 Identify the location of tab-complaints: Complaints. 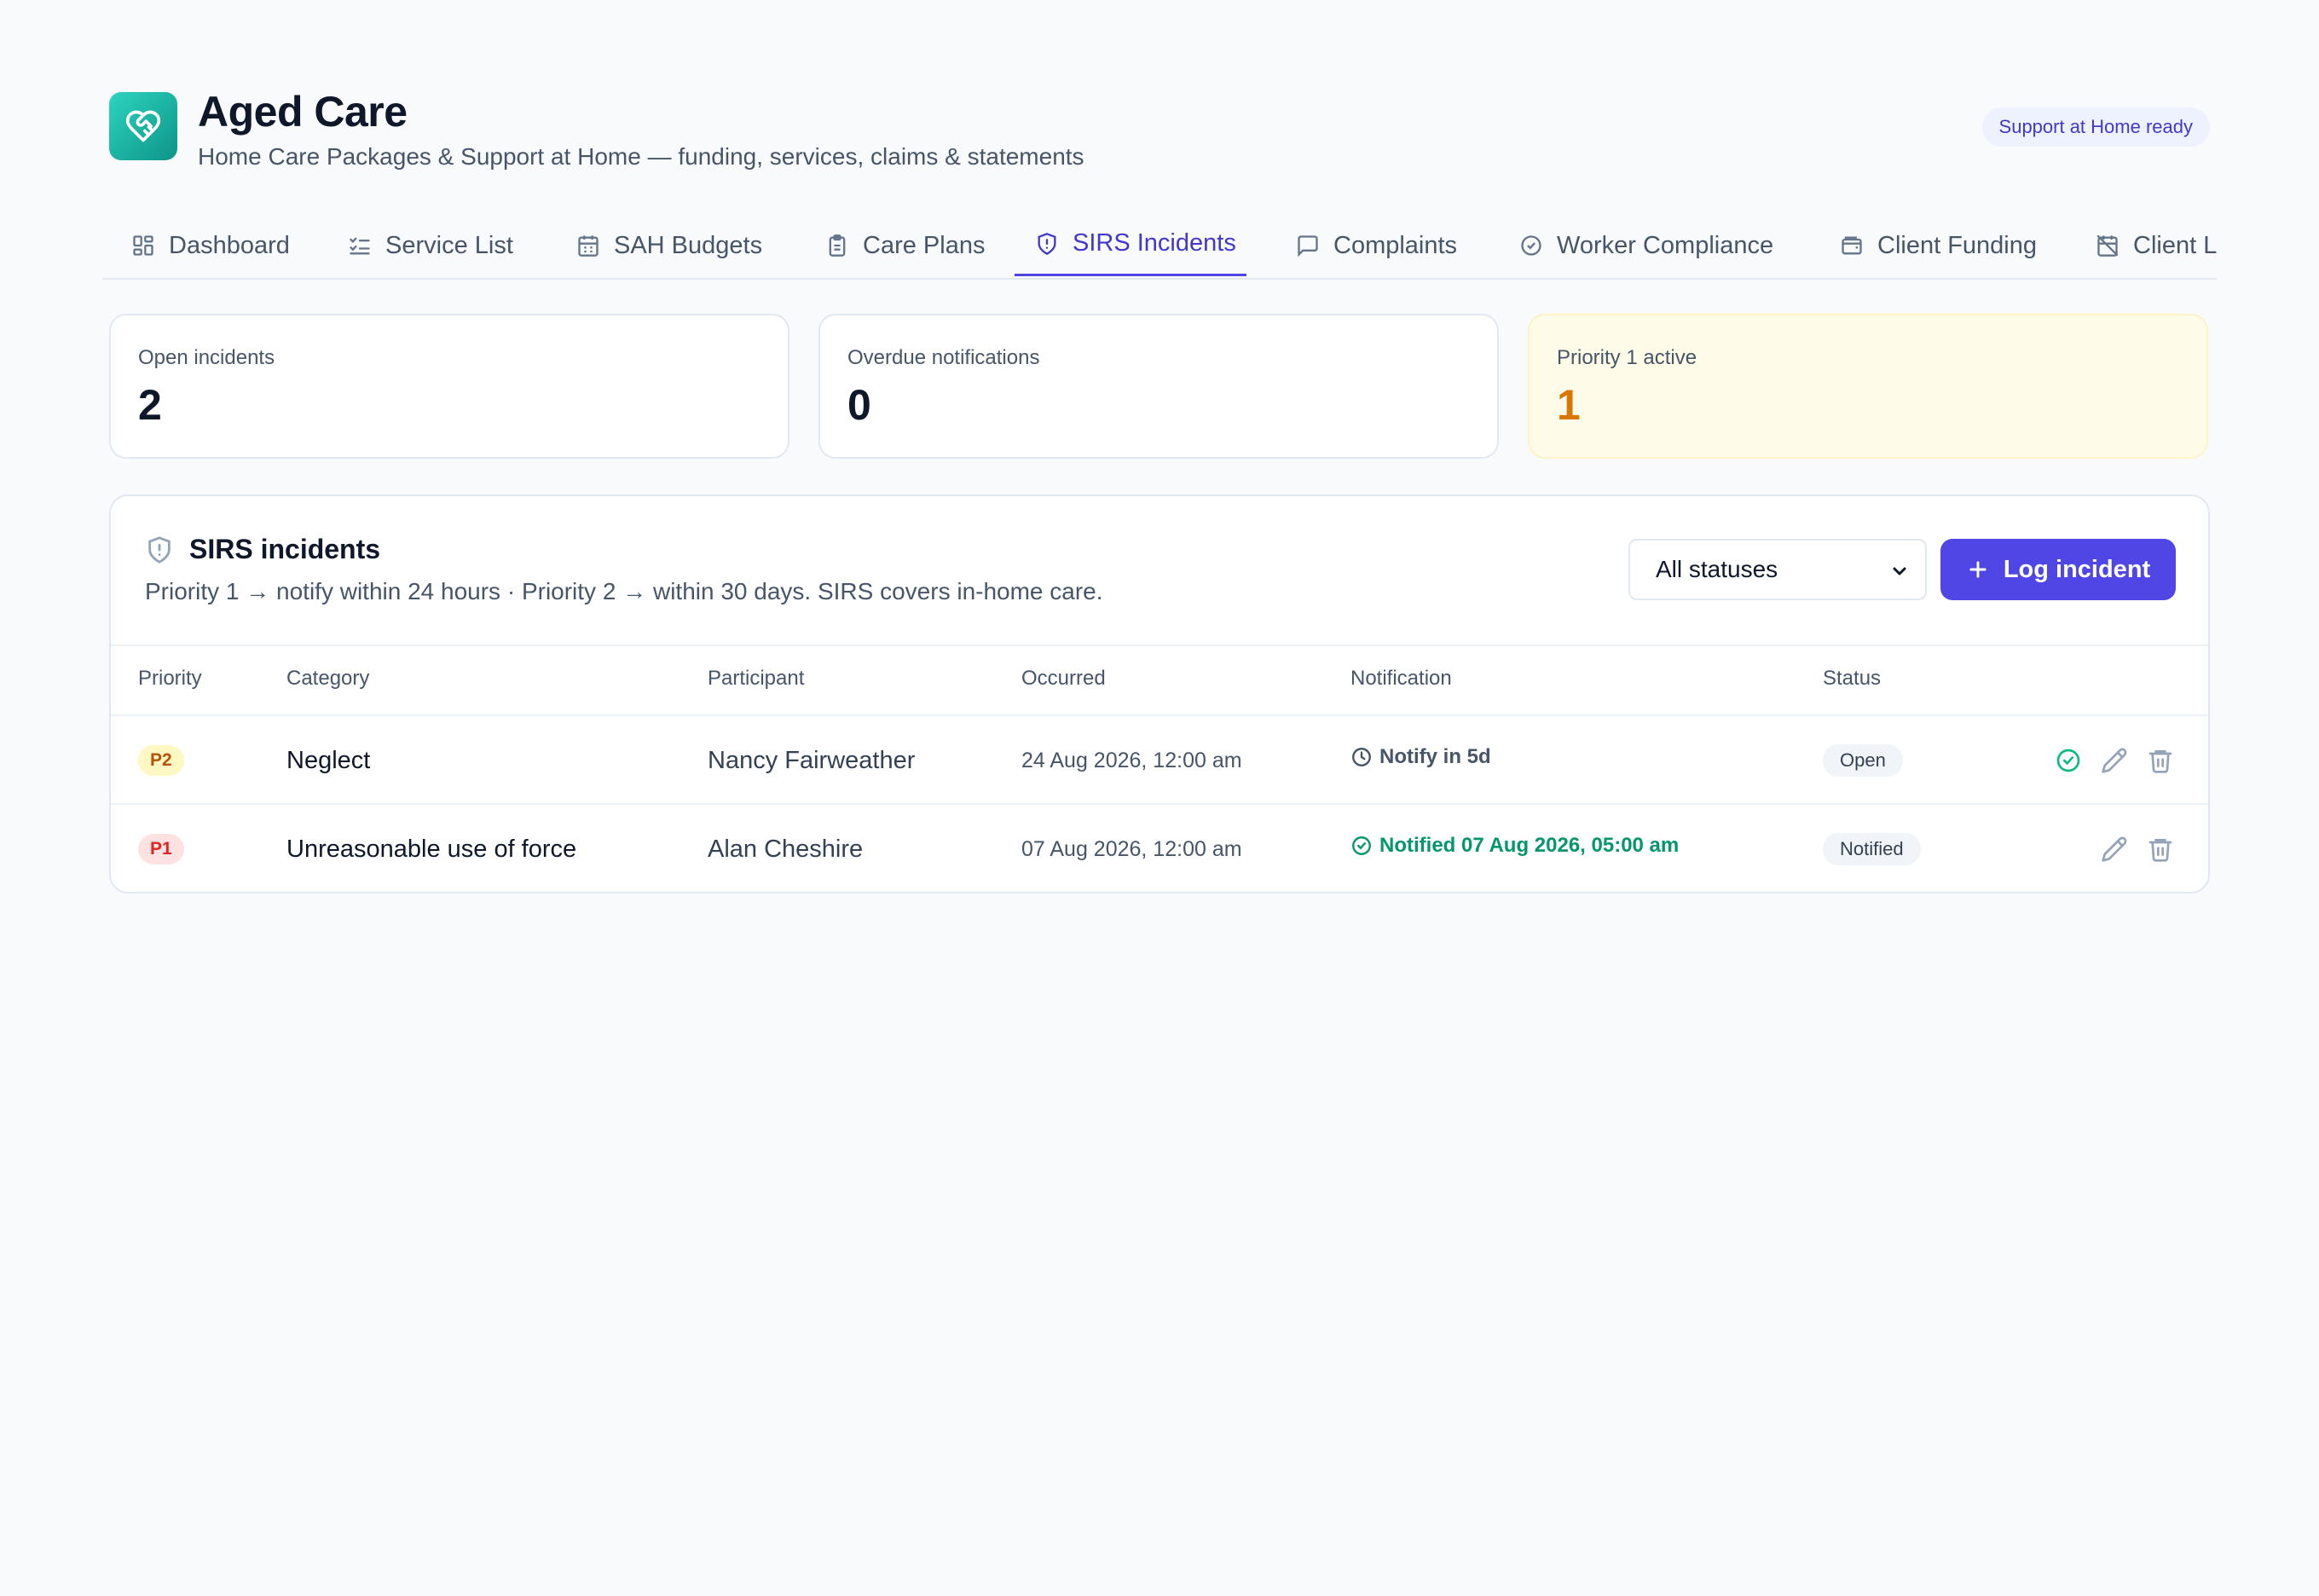
(1376, 245).